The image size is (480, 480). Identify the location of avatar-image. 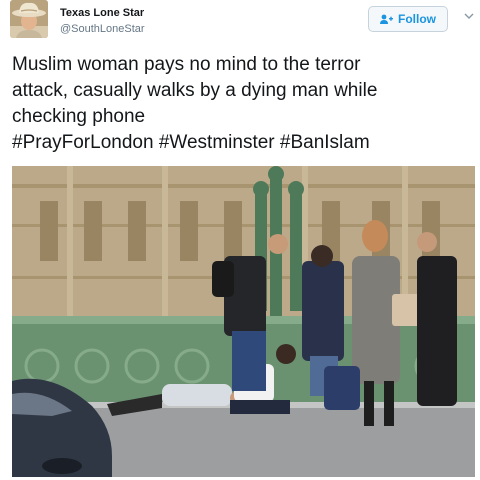
(29, 19).